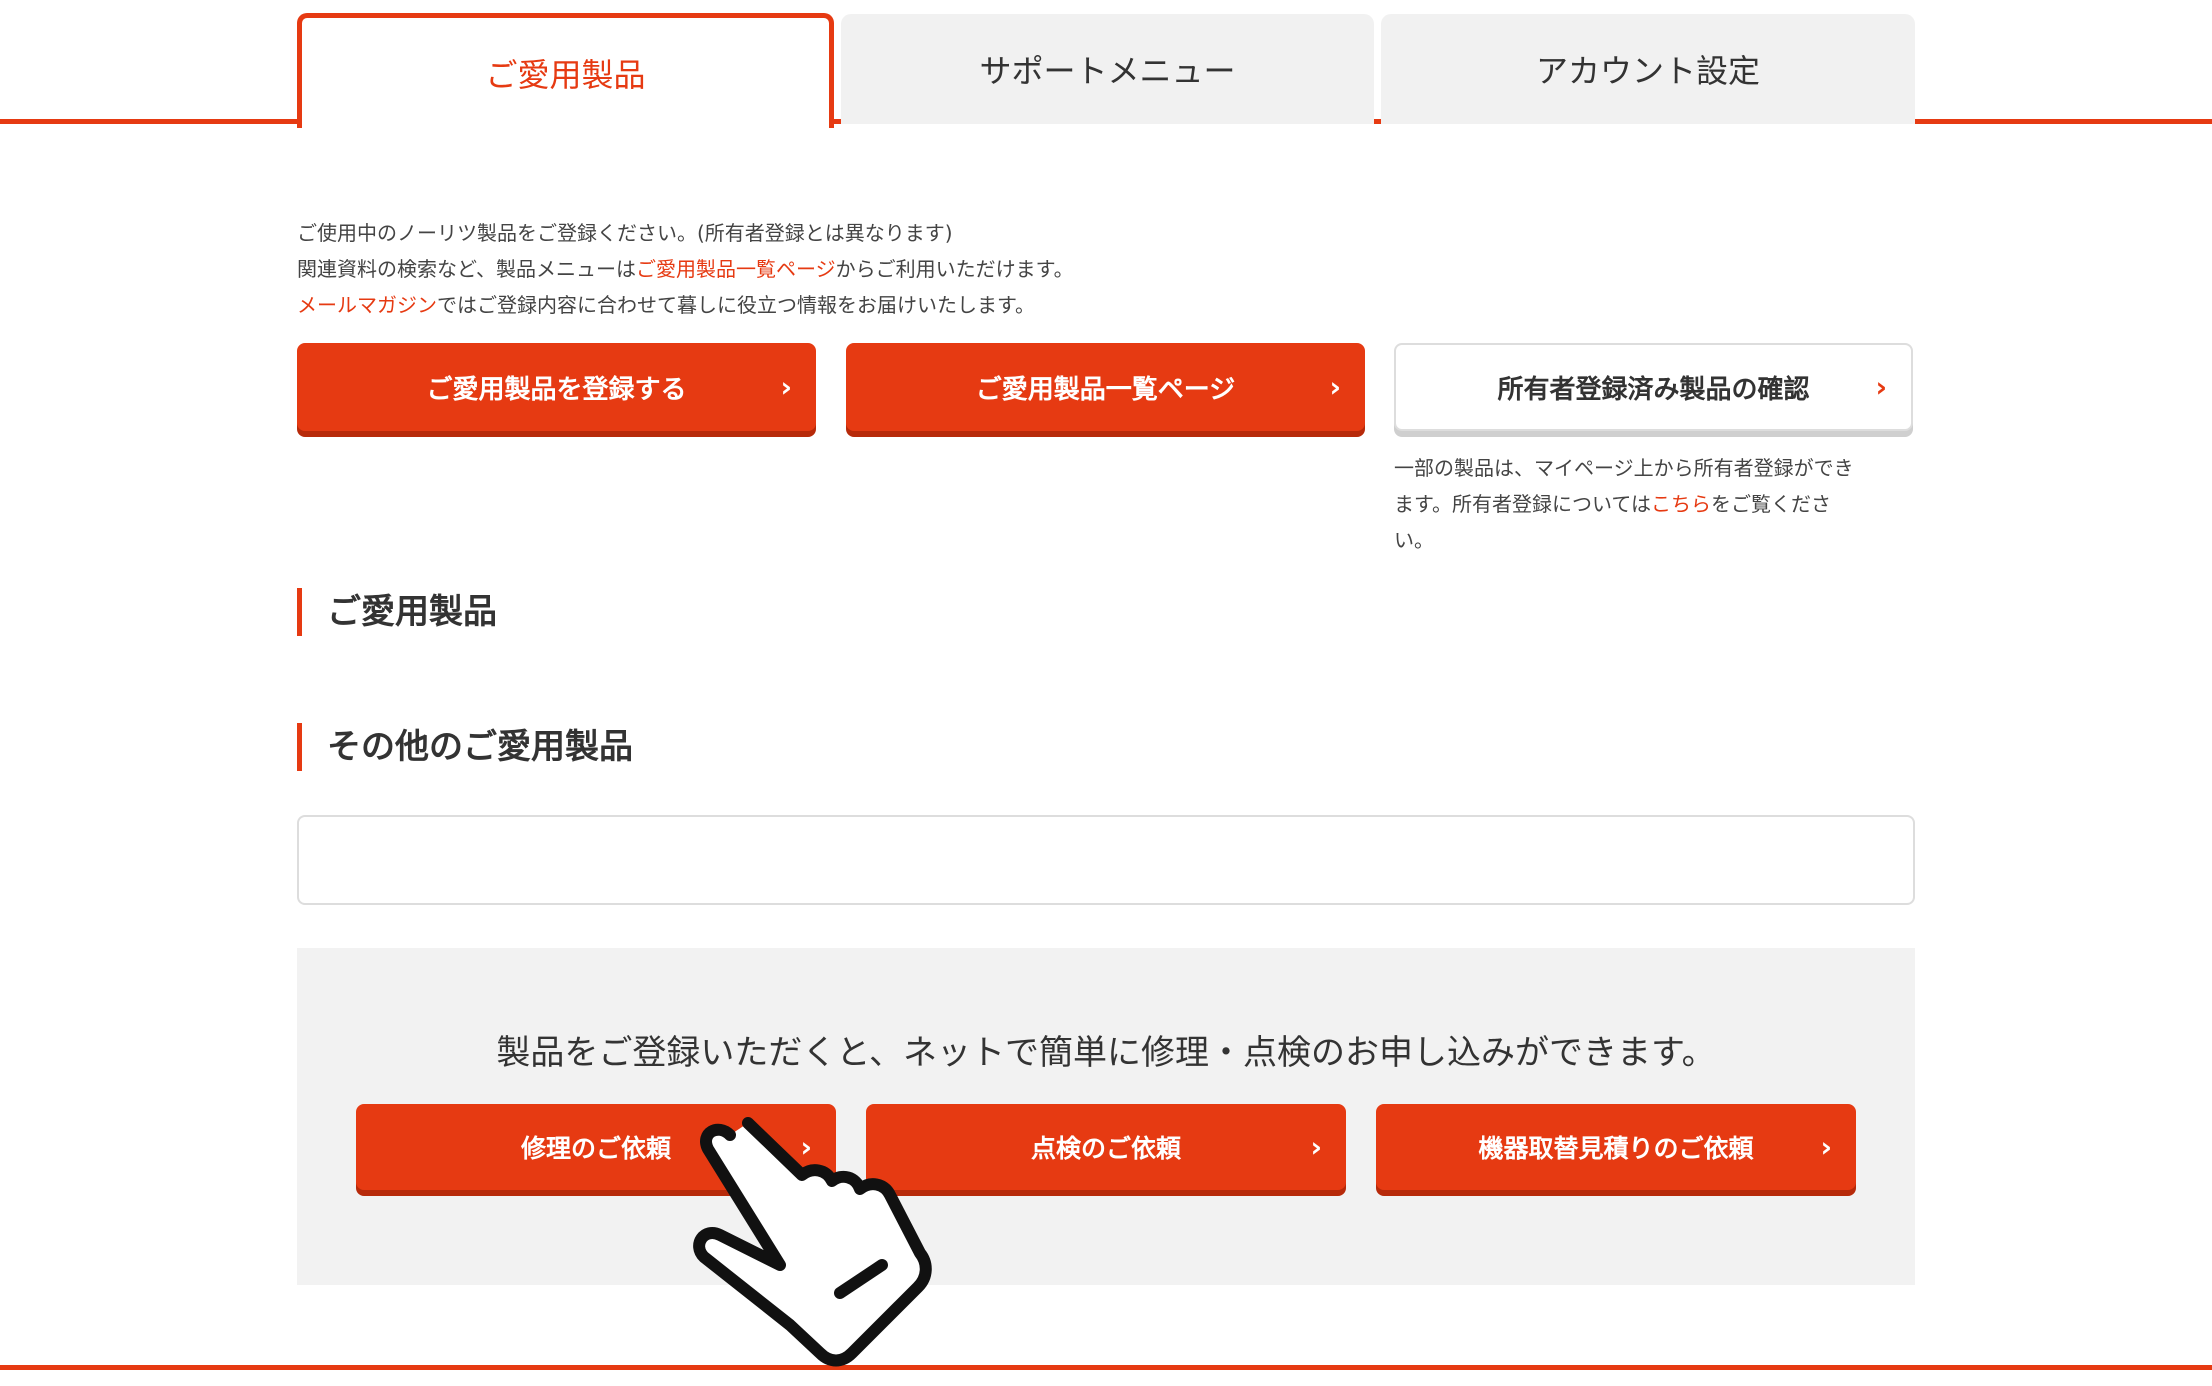 The height and width of the screenshot is (1386, 2212). Describe the element at coordinates (1106, 860) in the screenshot. I see `other-products-list` at that location.